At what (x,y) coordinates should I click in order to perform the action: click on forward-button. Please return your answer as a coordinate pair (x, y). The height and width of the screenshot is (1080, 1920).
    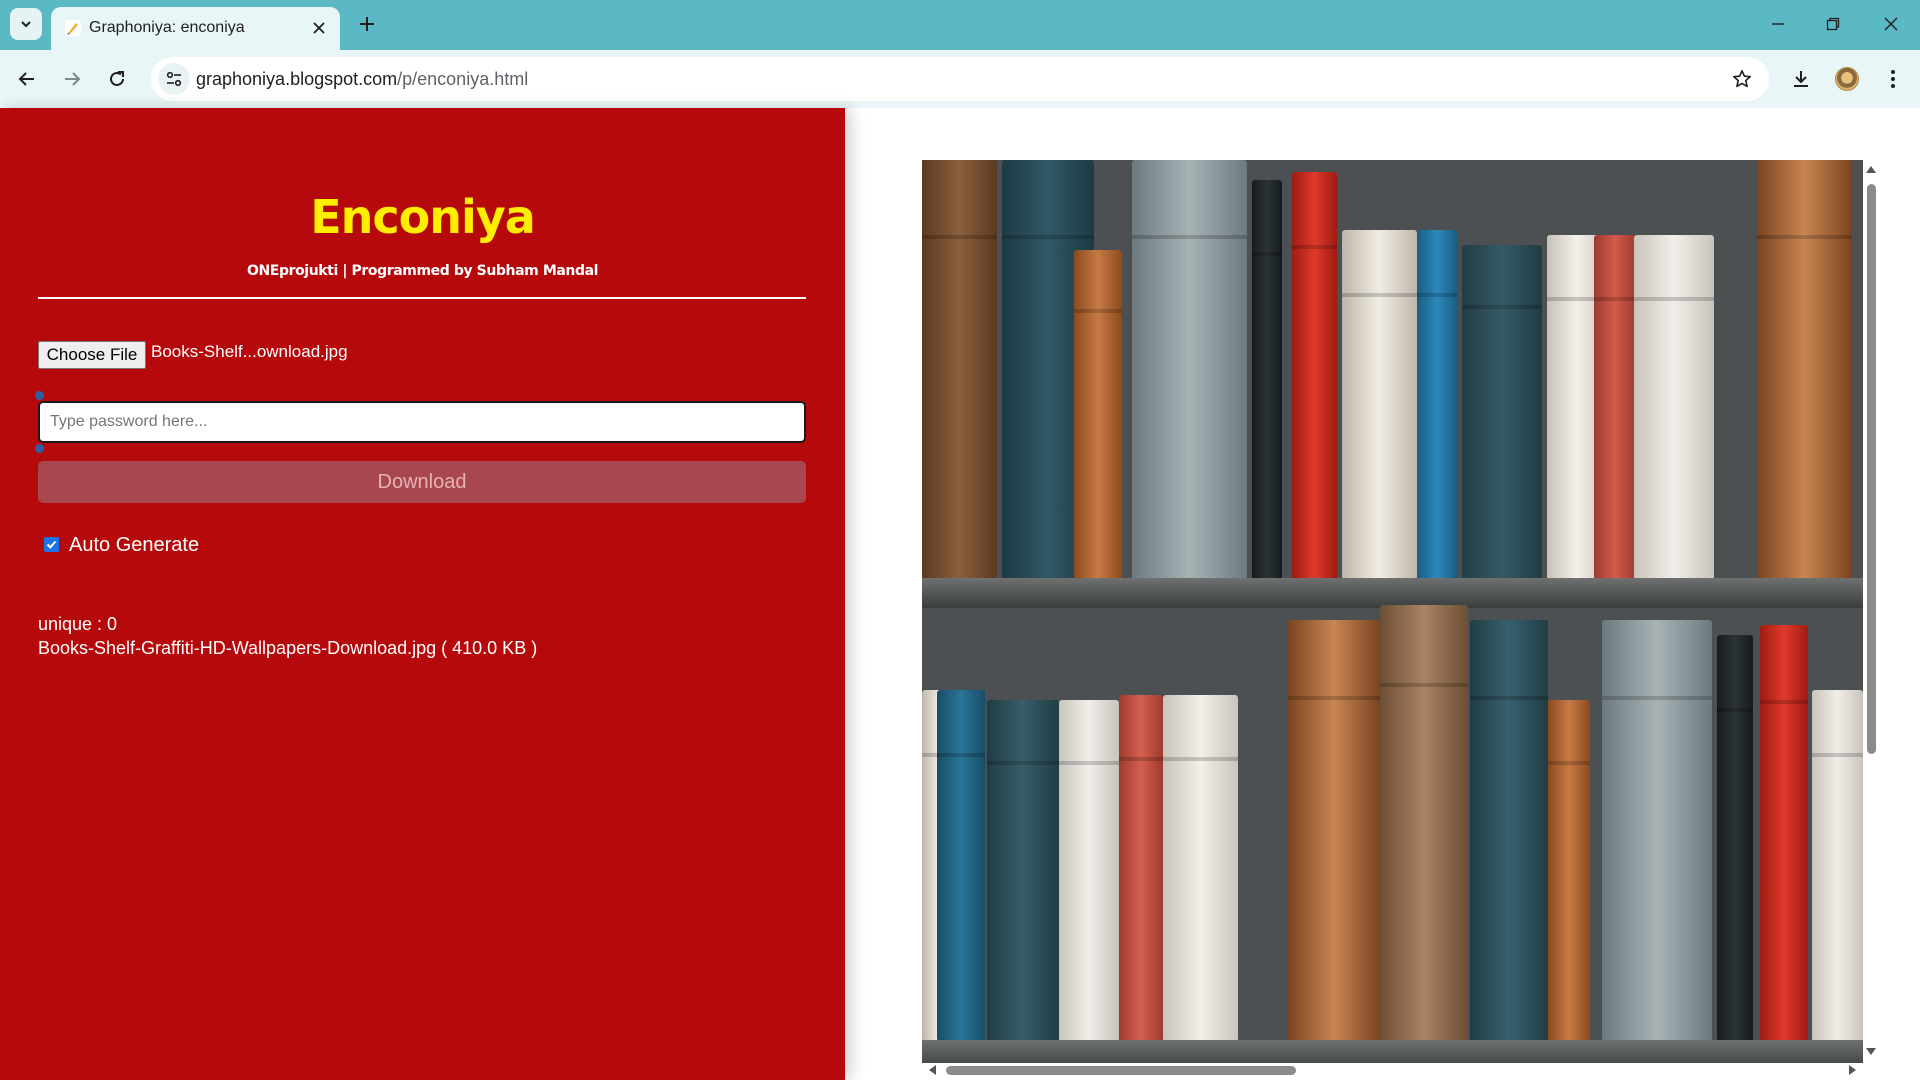
    Looking at the image, I should click on (72, 79).